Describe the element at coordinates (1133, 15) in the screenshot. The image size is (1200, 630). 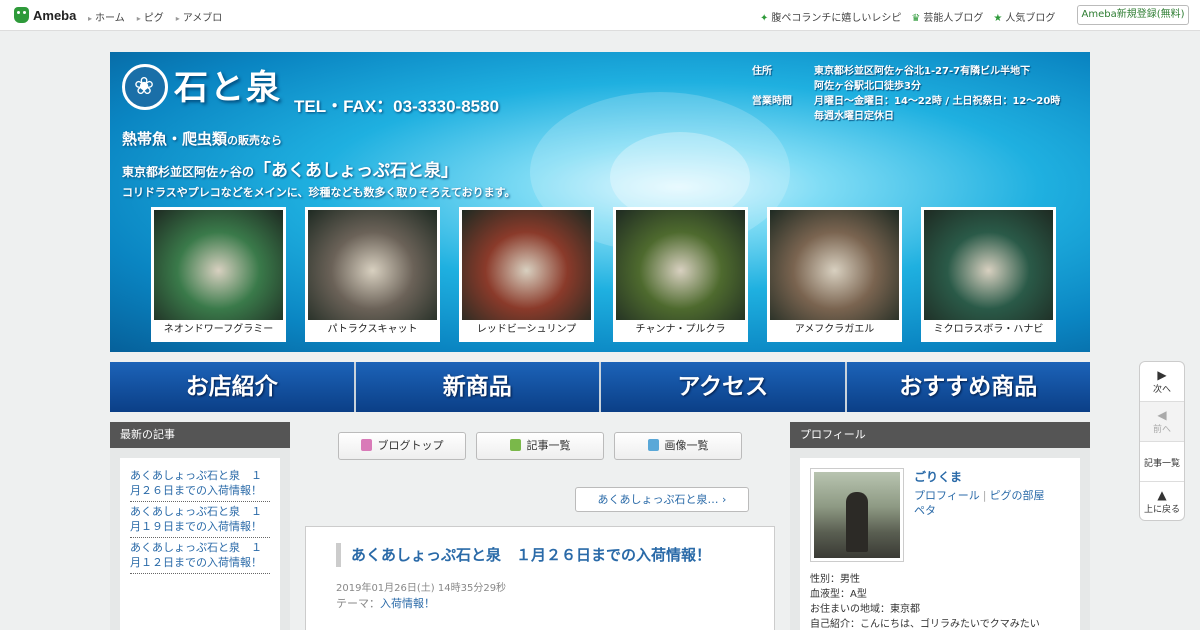
I see `signup-button: Ameba新規登録(無料)` at that location.